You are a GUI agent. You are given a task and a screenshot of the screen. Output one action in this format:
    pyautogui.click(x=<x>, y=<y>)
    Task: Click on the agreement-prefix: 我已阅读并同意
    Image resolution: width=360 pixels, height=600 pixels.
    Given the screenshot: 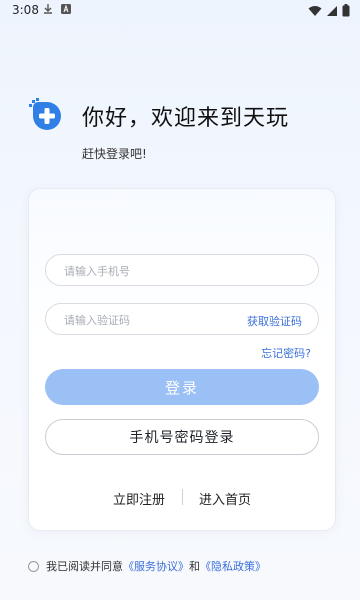 What is the action you would take?
    pyautogui.click(x=84, y=566)
    